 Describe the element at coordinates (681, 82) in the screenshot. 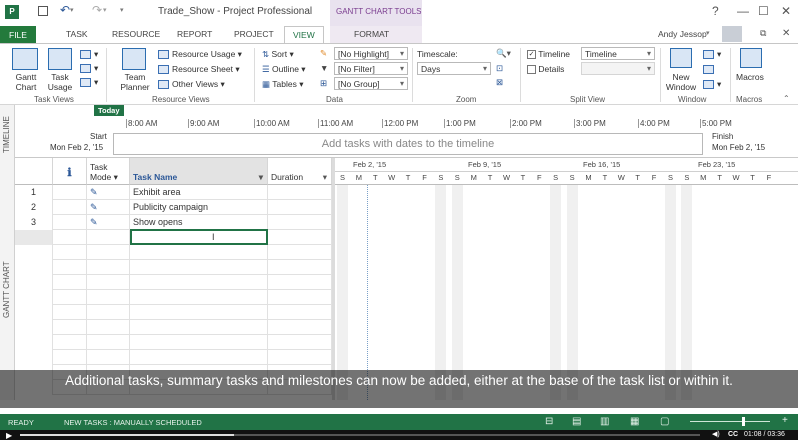

I see `new-window-button: New Window` at that location.